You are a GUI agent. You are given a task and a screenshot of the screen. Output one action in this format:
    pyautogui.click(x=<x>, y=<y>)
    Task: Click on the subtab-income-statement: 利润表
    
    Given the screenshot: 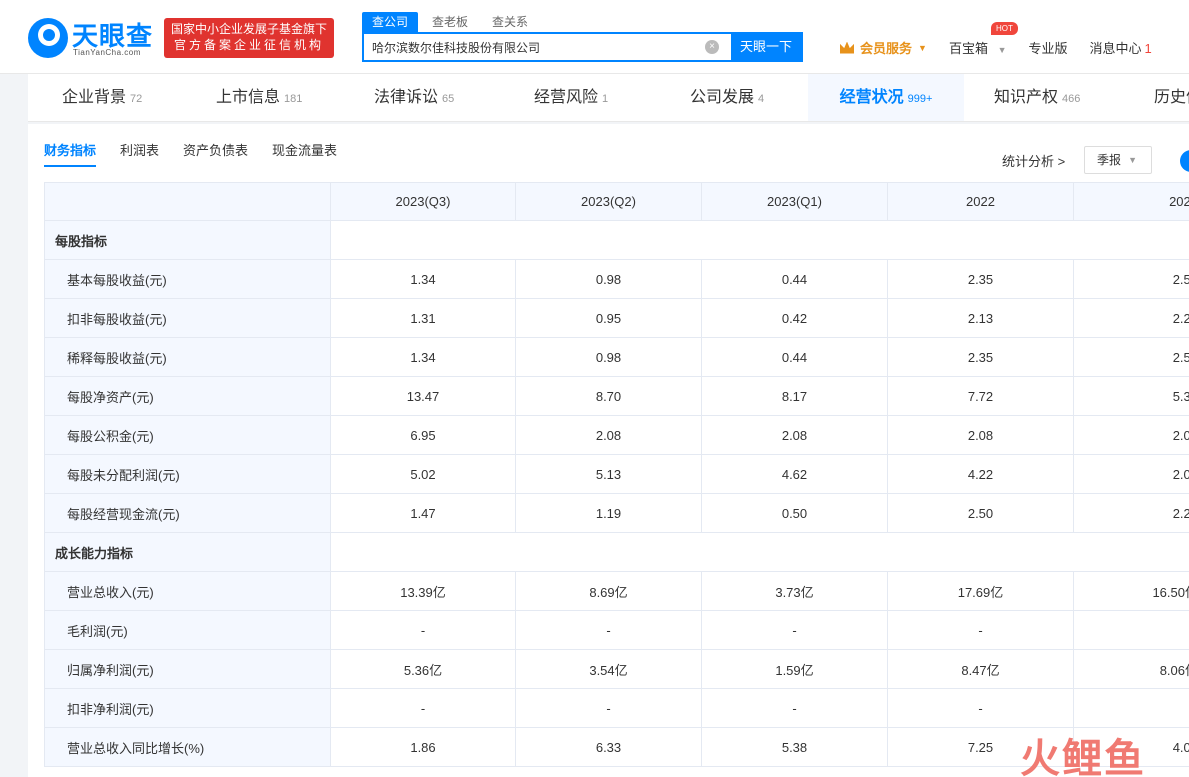 What is the action you would take?
    pyautogui.click(x=139, y=153)
    